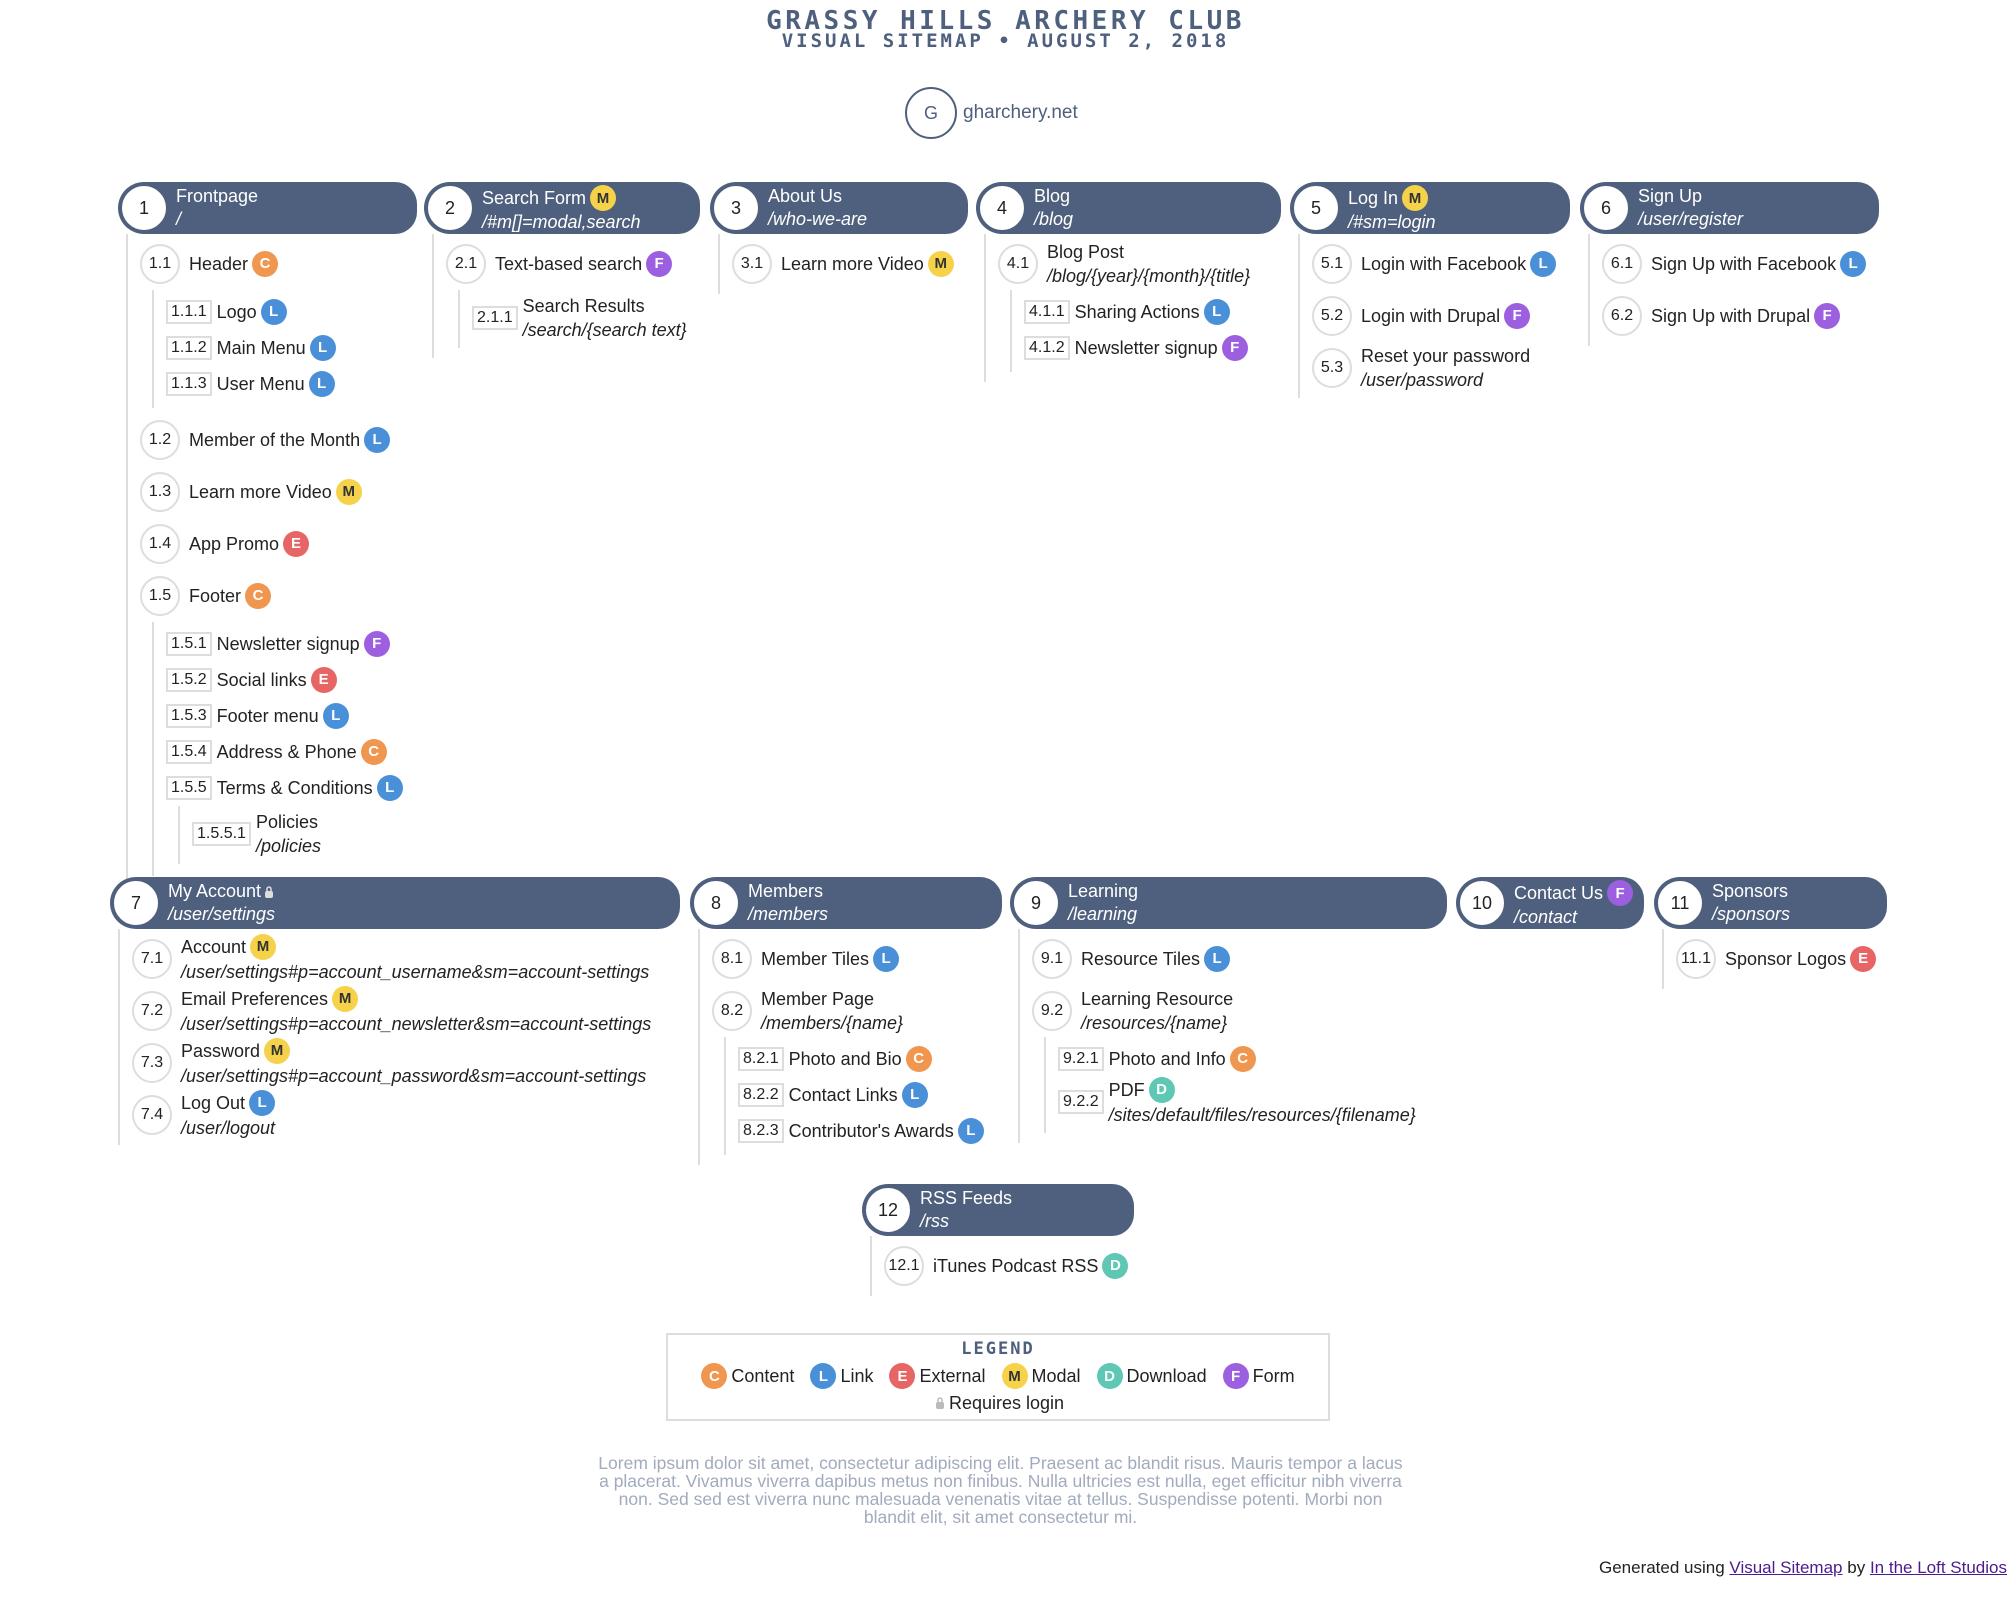 The height and width of the screenshot is (1617, 2011). I want to click on section-header: 10 Contact Us F/contact, so click(1550, 903).